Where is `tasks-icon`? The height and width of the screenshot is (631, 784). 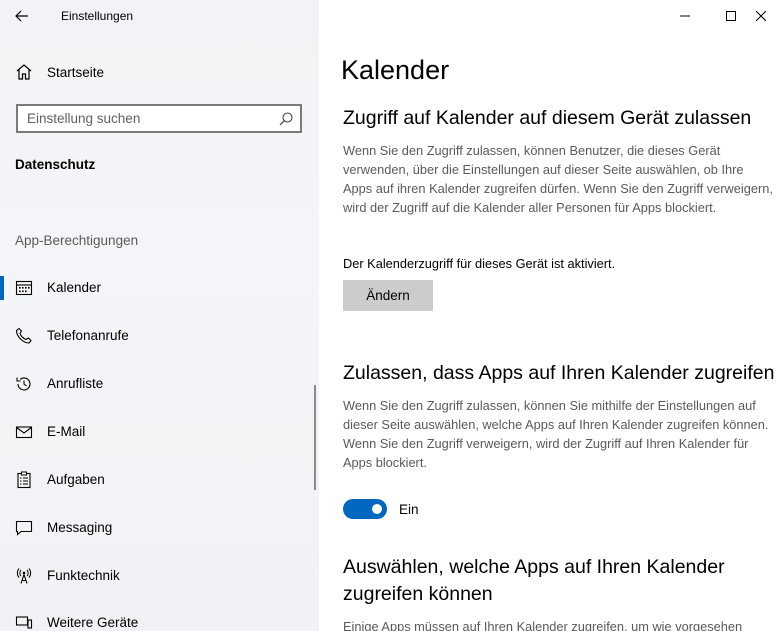
tasks-icon is located at coordinates (24, 480).